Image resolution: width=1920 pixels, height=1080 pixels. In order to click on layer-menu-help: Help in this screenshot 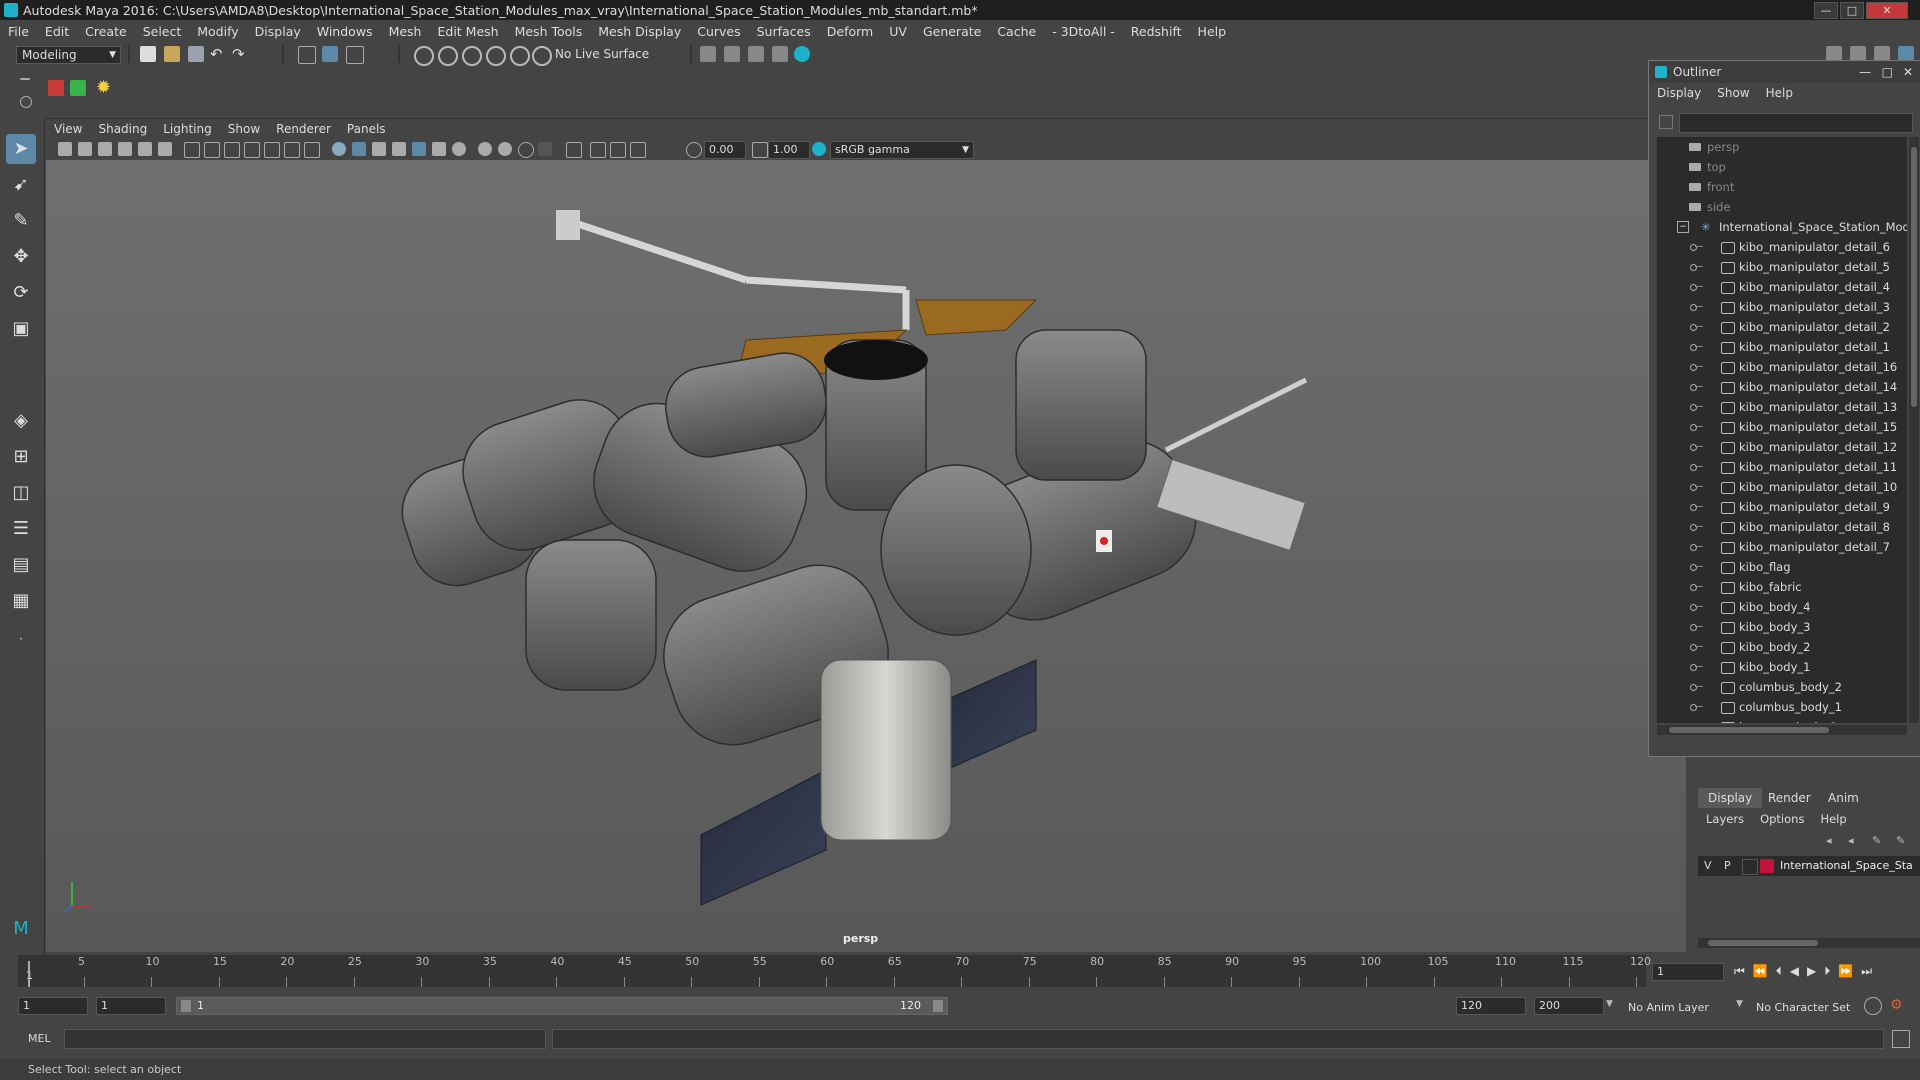, I will do `click(1833, 819)`.